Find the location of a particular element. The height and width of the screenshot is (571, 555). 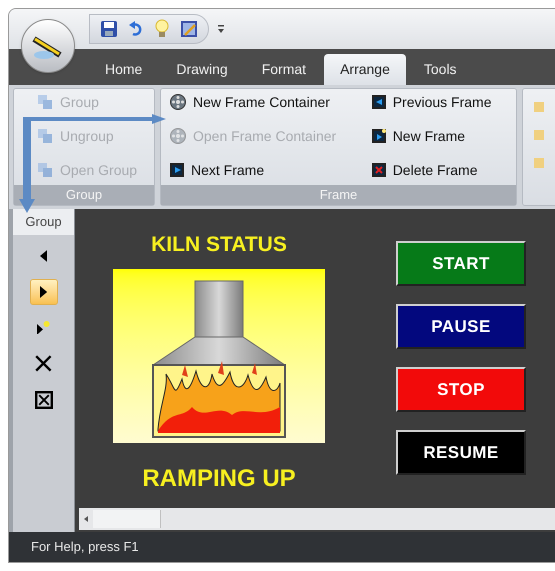

ribbon-command: Next Frame is located at coordinates (216, 170).